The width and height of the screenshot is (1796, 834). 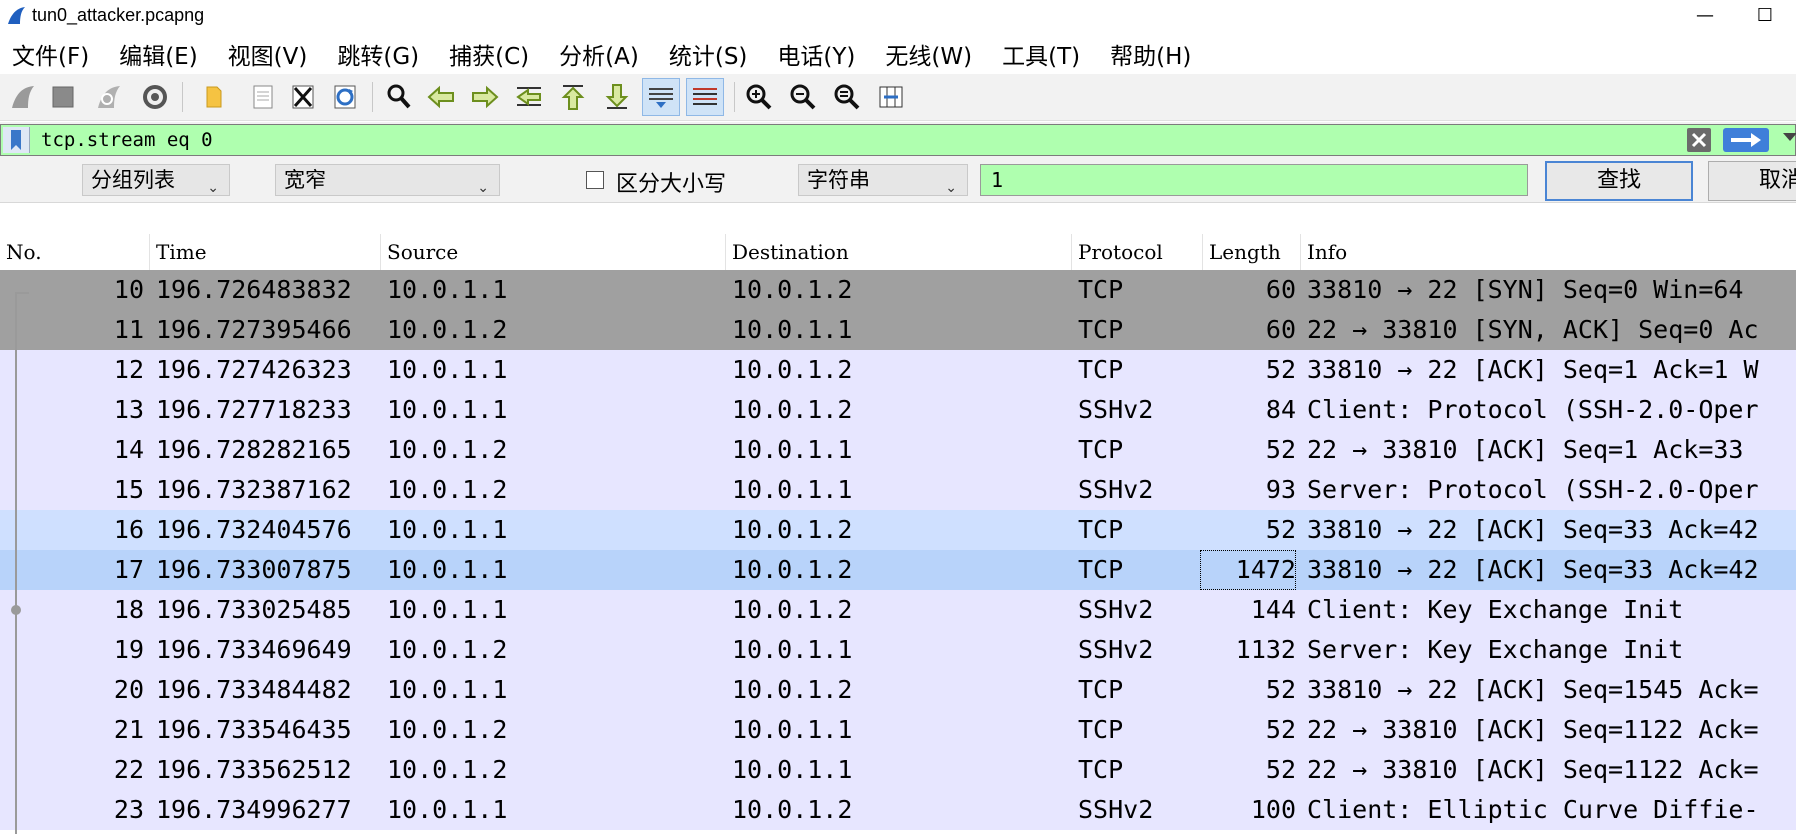 I want to click on column-header-protocol: Protocol, so click(x=1137, y=252).